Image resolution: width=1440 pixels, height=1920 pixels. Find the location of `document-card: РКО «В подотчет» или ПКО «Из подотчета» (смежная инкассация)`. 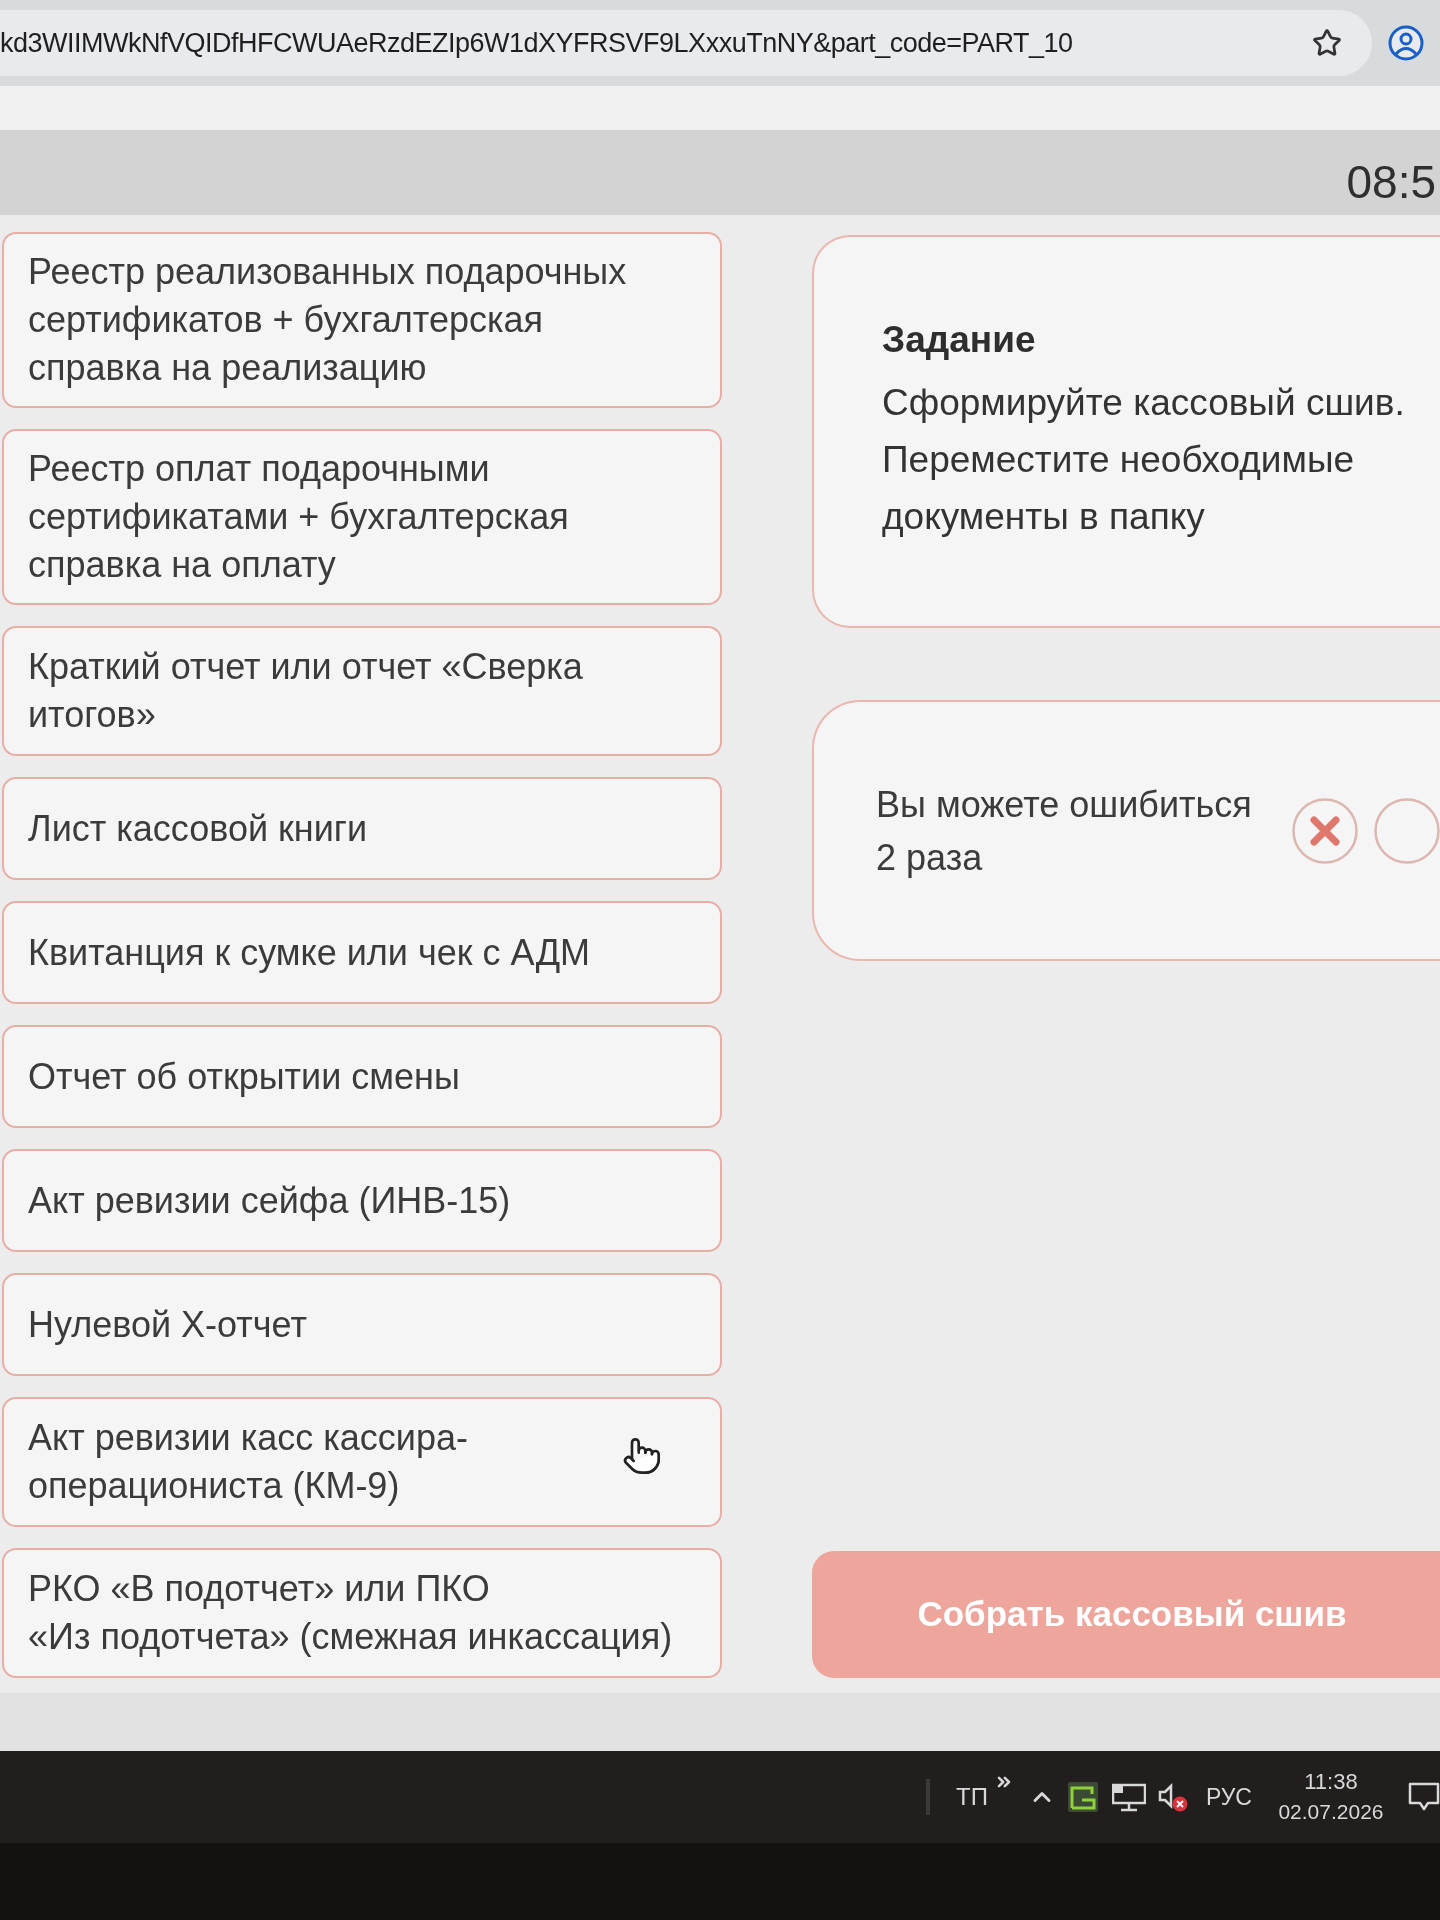

document-card: РКО «В подотчет» или ПКО «Из подотчета» (смежная инкассация) is located at coordinates (362, 1613).